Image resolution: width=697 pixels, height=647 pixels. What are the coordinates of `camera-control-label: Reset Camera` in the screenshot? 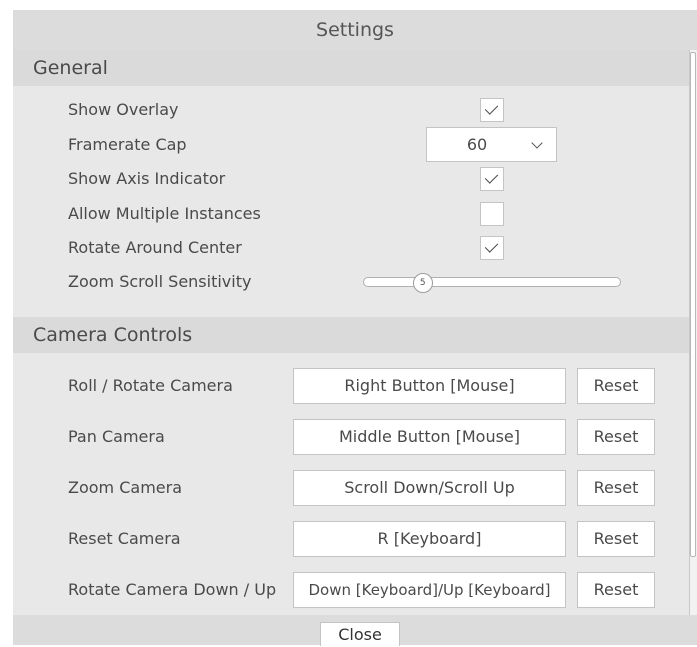 It's located at (124, 538).